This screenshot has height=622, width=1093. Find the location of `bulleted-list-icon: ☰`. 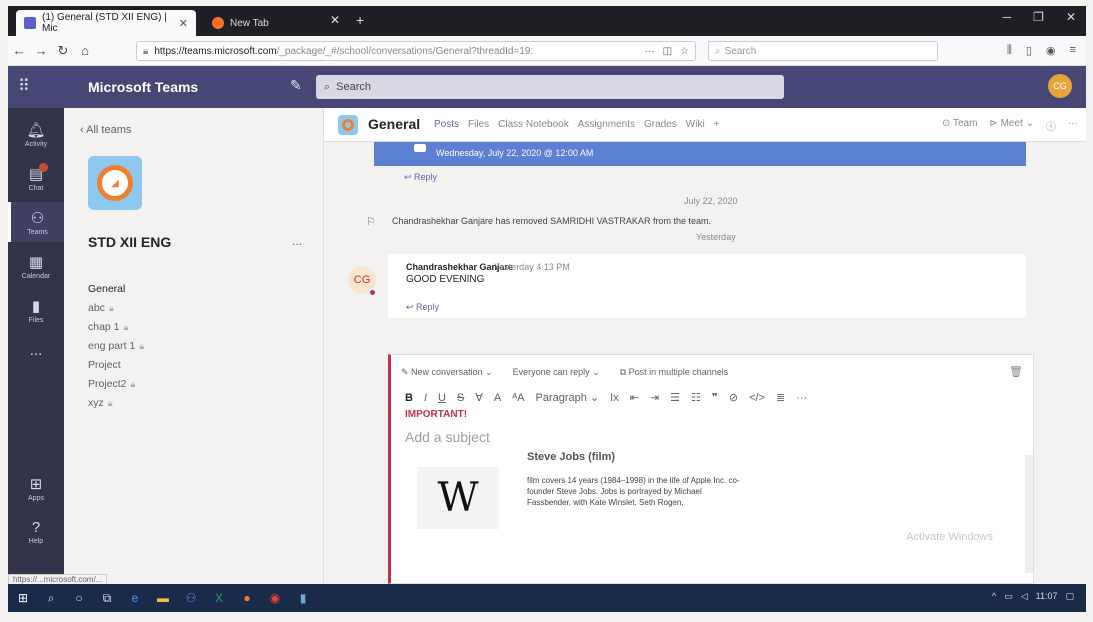

bulleted-list-icon: ☰ is located at coordinates (675, 397).